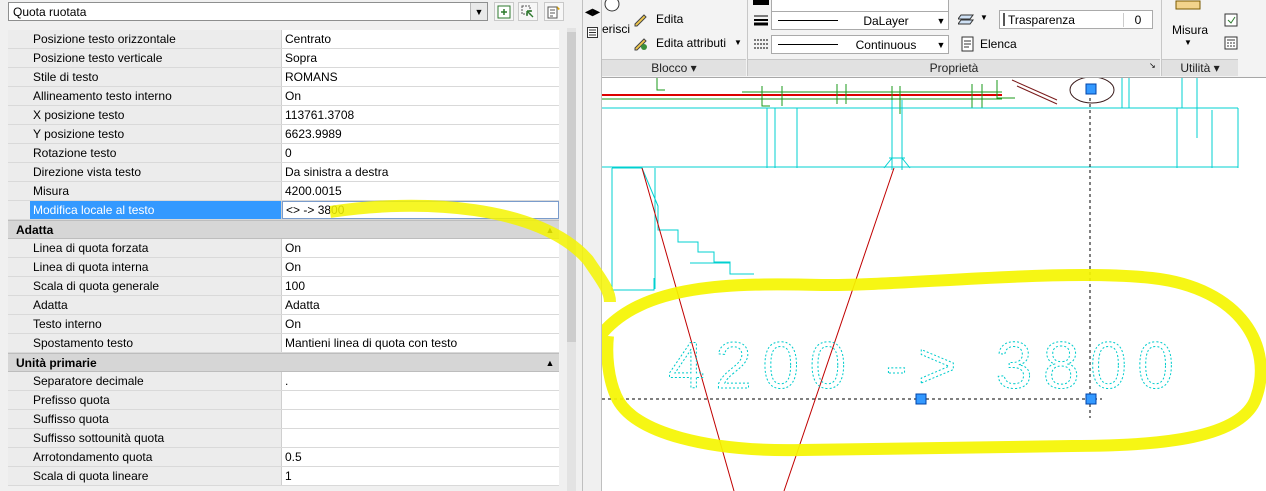 The image size is (1266, 491). I want to click on property-name: Modifica locale al testo, so click(156, 210).